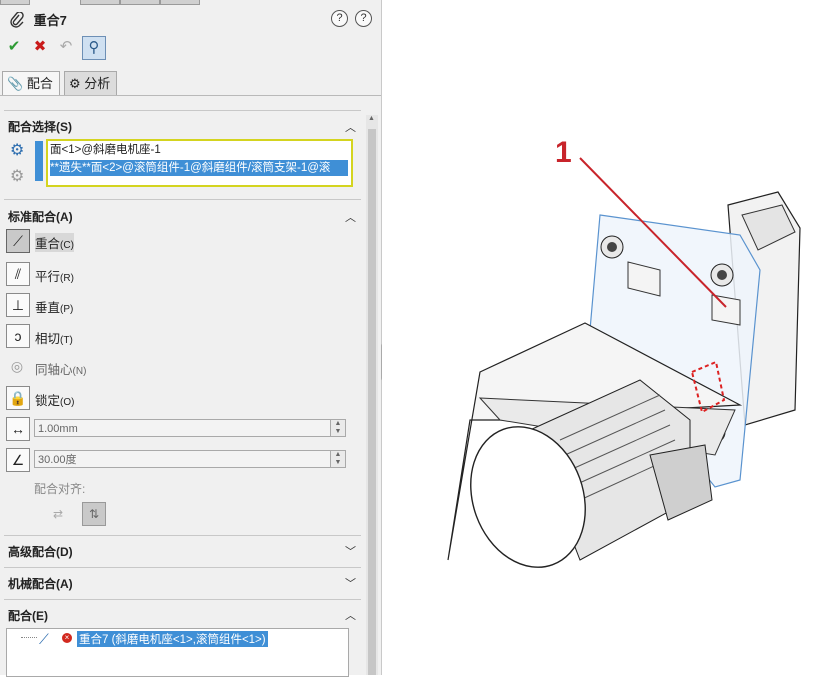  Describe the element at coordinates (39, 161) in the screenshot. I see `selection-indicator` at that location.